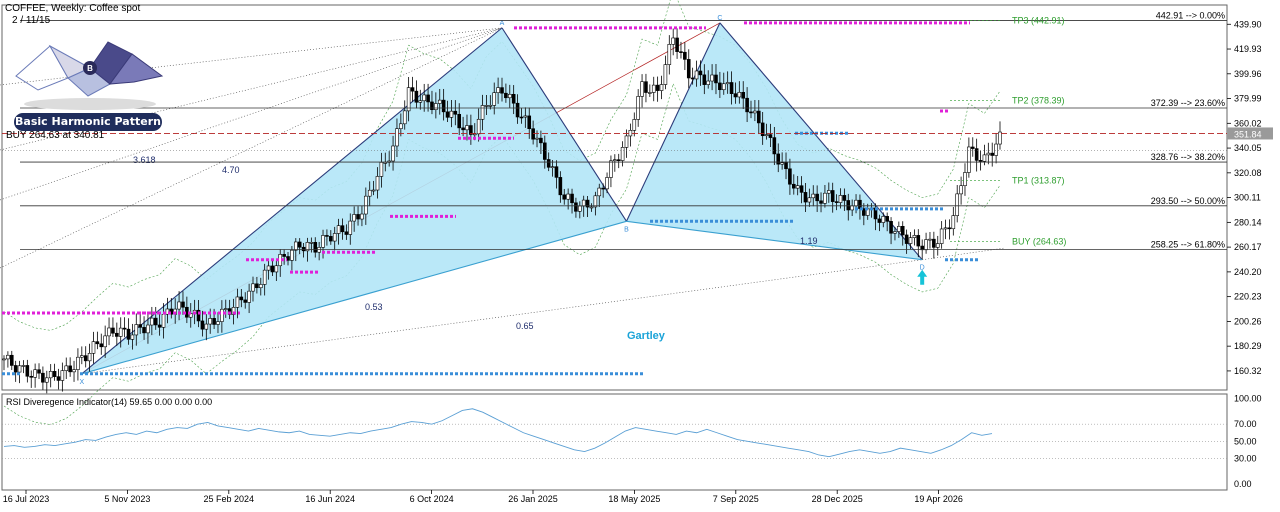  Describe the element at coordinates (88, 122) in the screenshot. I see `logo-text: Basic Harmonic Pattern` at that location.